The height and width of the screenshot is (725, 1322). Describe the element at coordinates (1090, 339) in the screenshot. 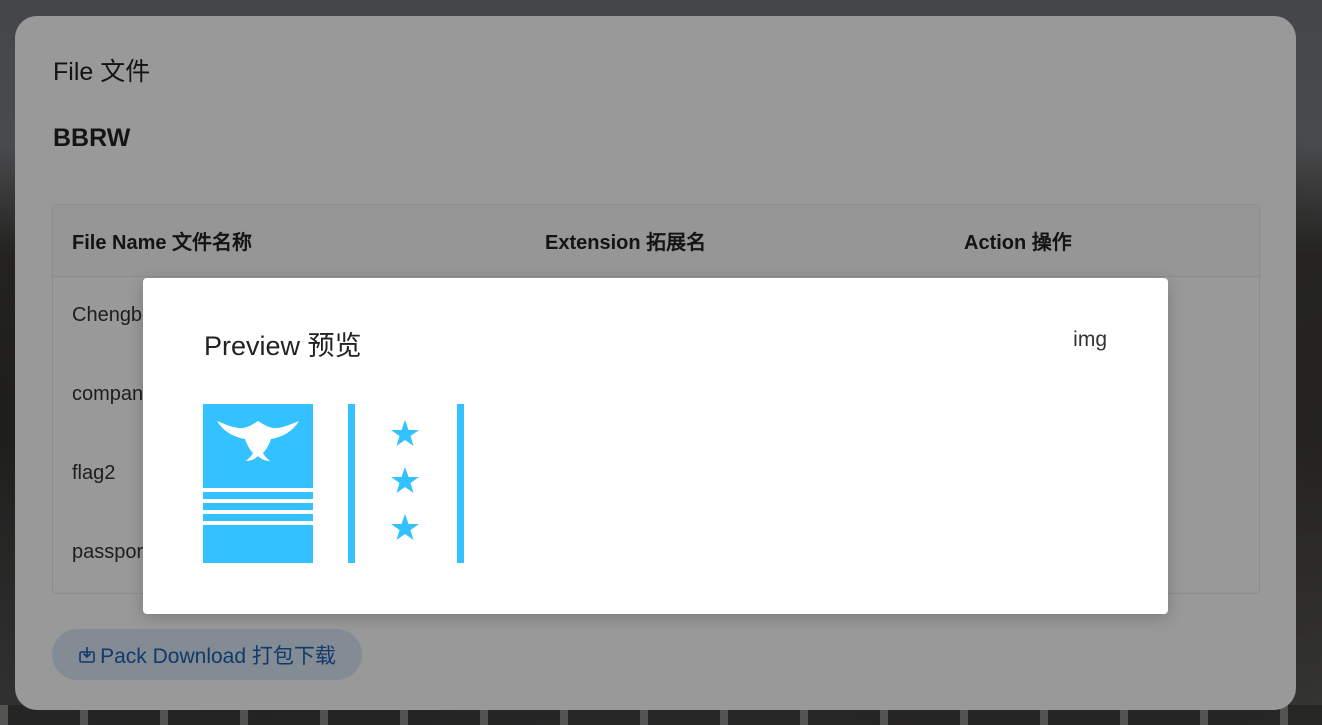

I see `file-type-label: img` at that location.